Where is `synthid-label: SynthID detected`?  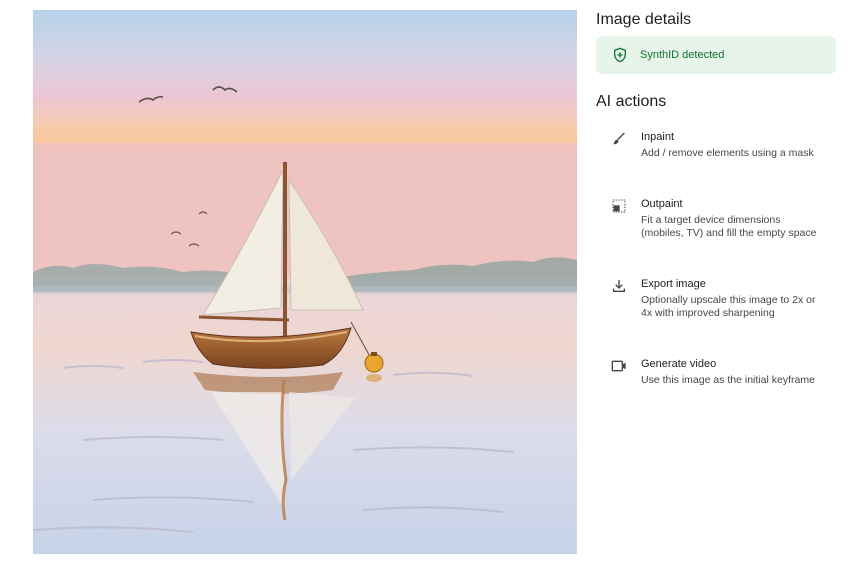 synthid-label: SynthID detected is located at coordinates (682, 55).